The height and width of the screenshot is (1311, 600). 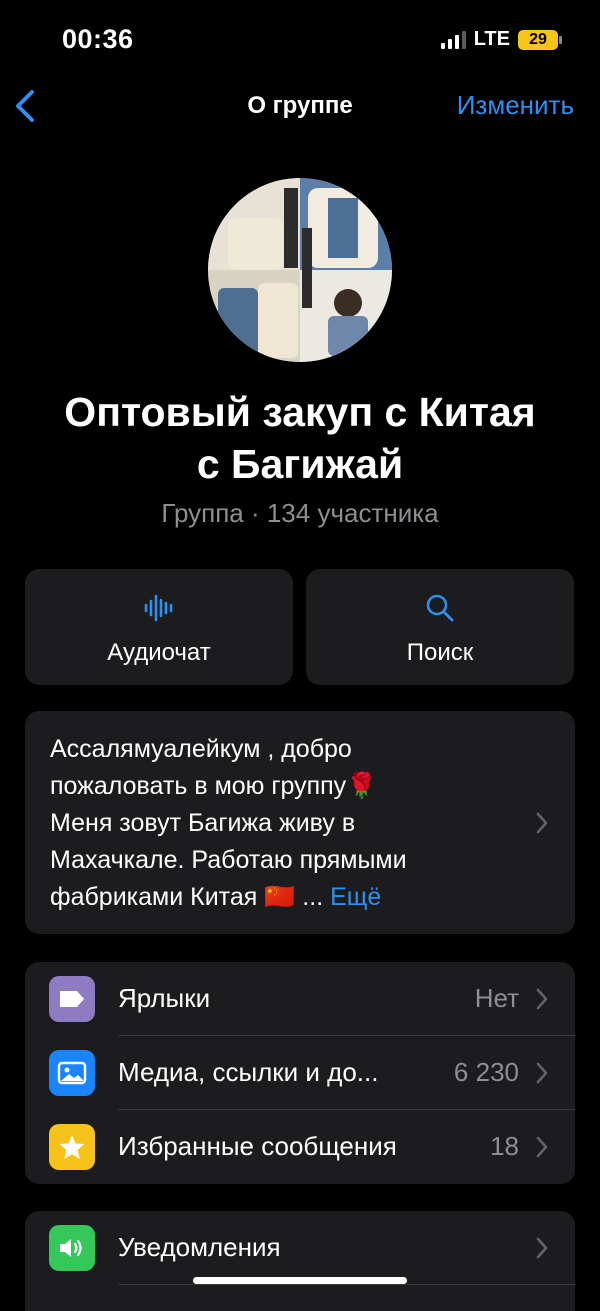 What do you see at coordinates (515, 105) in the screenshot?
I see `edit-button: Изменить` at bounding box center [515, 105].